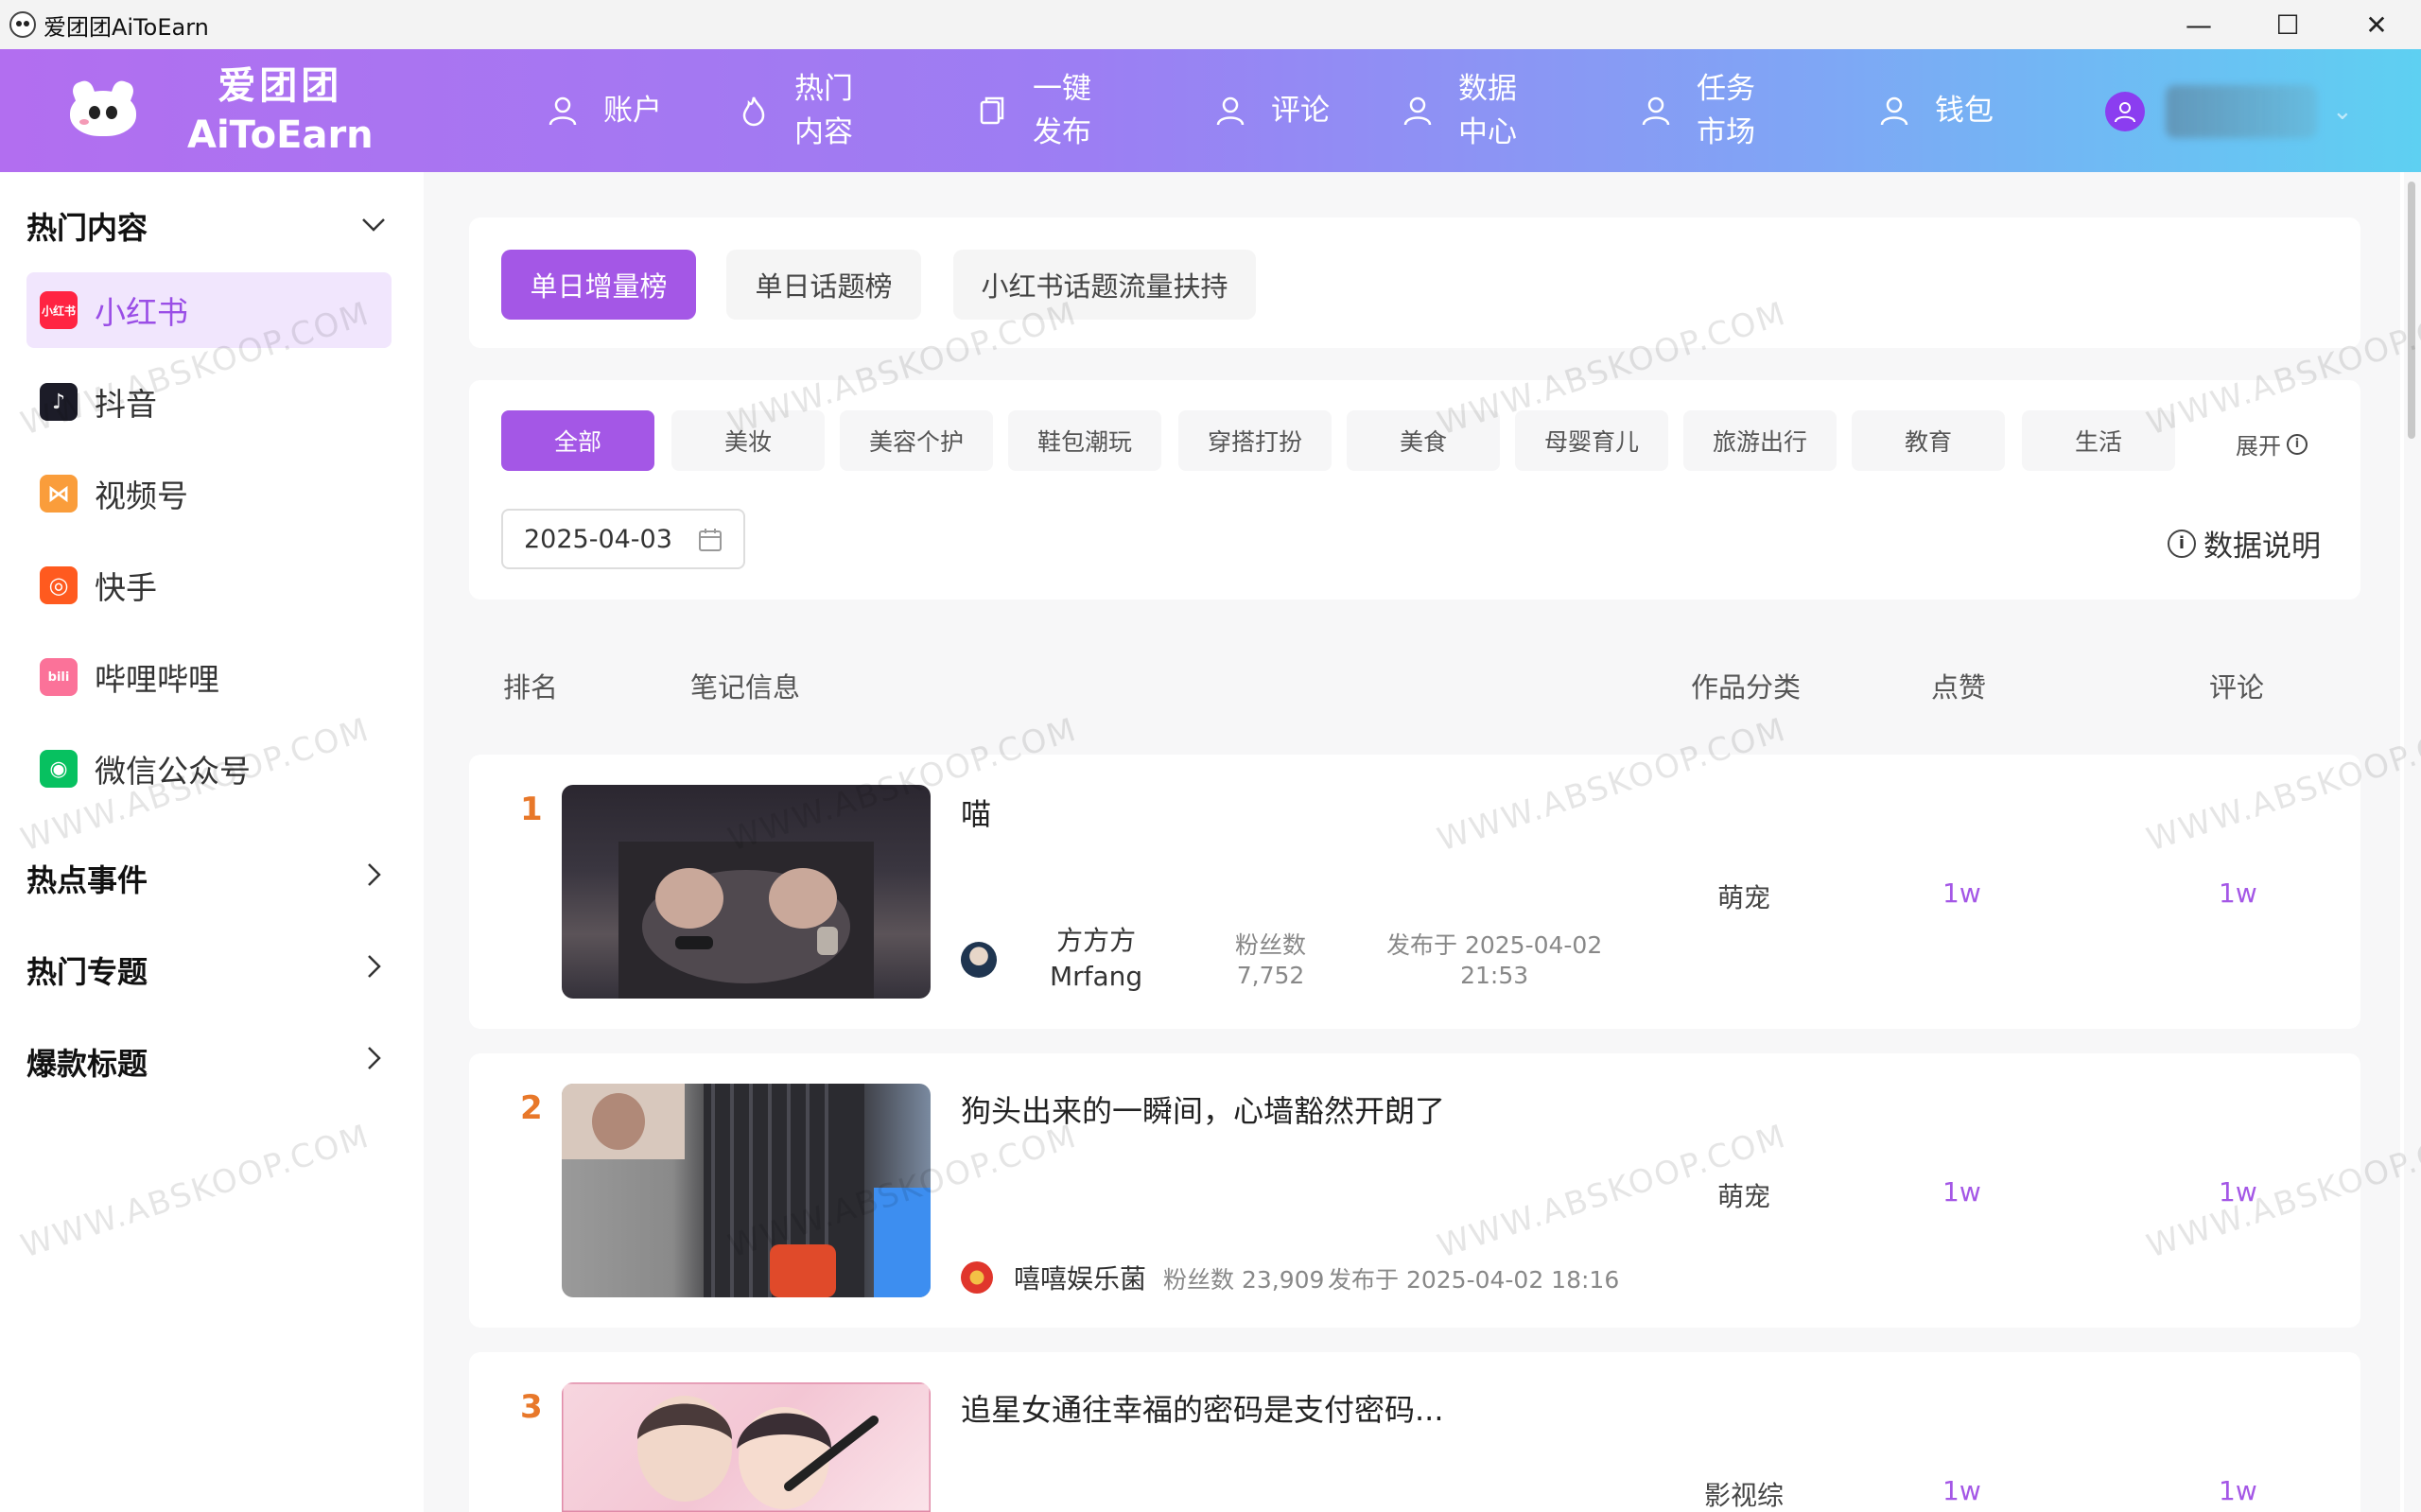 Image resolution: width=2421 pixels, height=1512 pixels. I want to click on close-button: ✕, so click(2376, 24).